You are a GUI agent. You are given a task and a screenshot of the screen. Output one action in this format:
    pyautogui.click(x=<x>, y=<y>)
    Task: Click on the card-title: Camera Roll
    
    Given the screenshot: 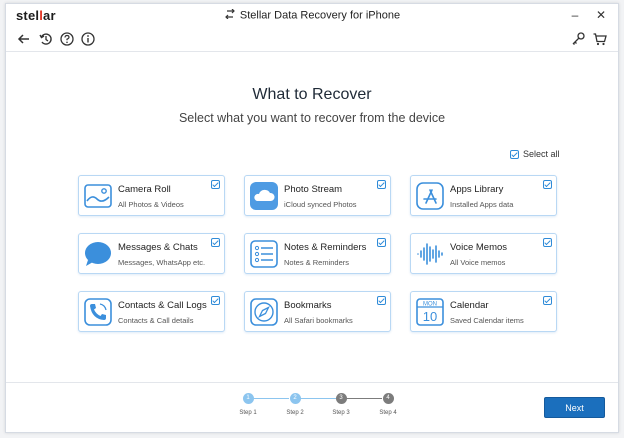 What is the action you would take?
    pyautogui.click(x=144, y=189)
    